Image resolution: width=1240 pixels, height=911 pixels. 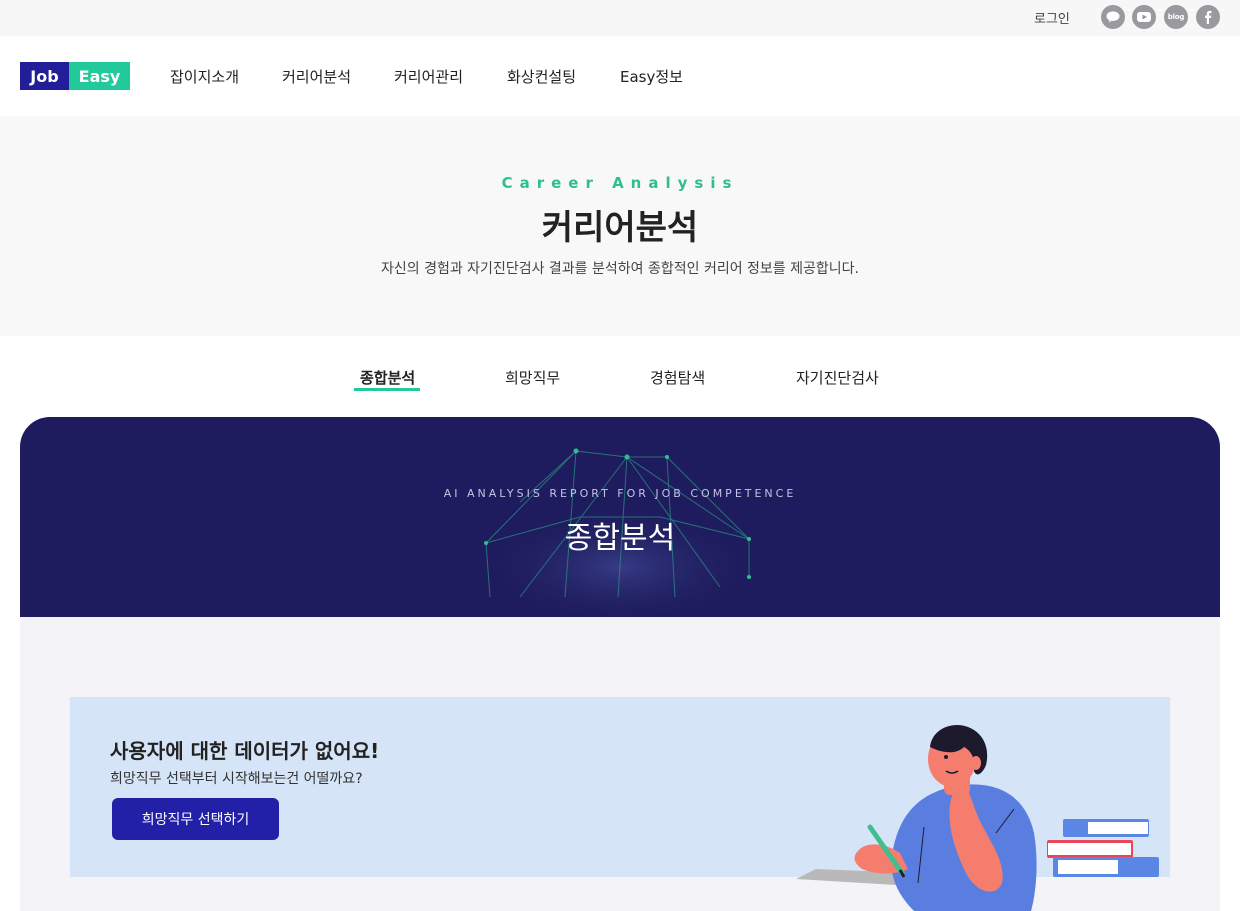 I want to click on nav-item-career-analysis: 커리어분석, so click(x=316, y=76).